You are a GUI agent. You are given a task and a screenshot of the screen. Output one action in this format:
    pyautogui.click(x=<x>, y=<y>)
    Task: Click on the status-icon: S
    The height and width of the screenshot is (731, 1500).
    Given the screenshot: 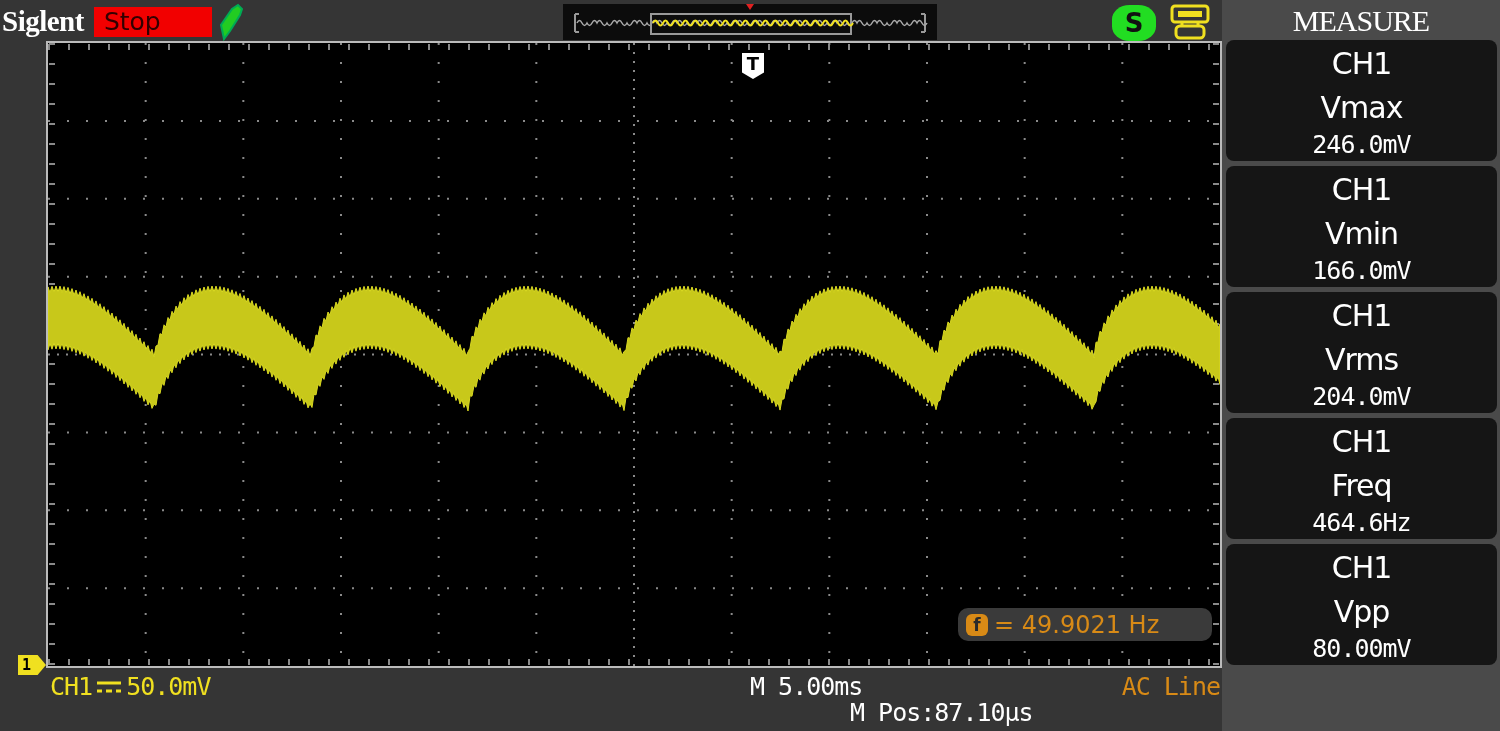 What is the action you would take?
    pyautogui.click(x=1134, y=23)
    